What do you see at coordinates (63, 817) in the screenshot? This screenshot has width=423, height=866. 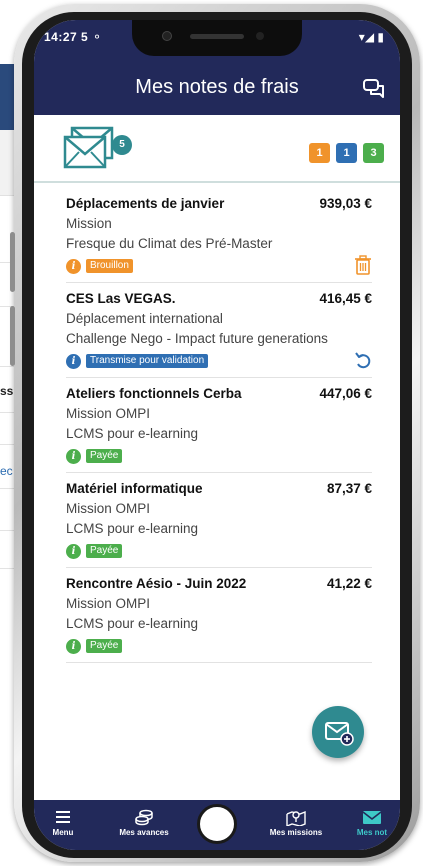 I see `hamburger-icon` at bounding box center [63, 817].